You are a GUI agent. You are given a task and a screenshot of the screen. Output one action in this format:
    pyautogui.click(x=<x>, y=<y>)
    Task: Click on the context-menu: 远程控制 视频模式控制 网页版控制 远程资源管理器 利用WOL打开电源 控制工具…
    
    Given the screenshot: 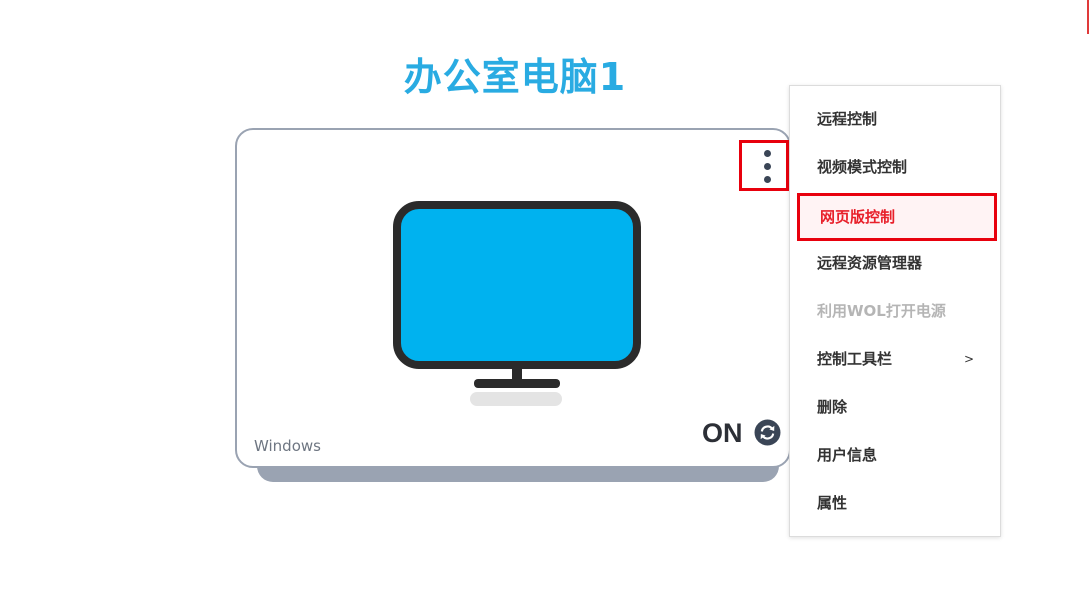 What is the action you would take?
    pyautogui.click(x=895, y=311)
    